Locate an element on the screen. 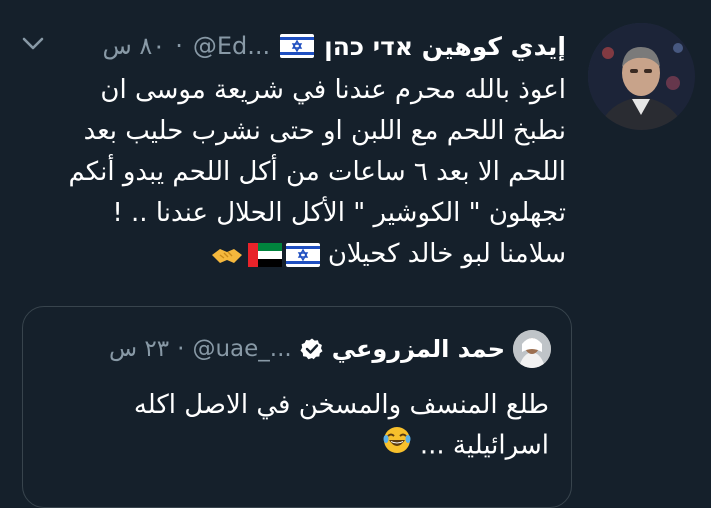 Image resolution: width=711 pixels, height=508 pixels. avatar is located at coordinates (641, 76).